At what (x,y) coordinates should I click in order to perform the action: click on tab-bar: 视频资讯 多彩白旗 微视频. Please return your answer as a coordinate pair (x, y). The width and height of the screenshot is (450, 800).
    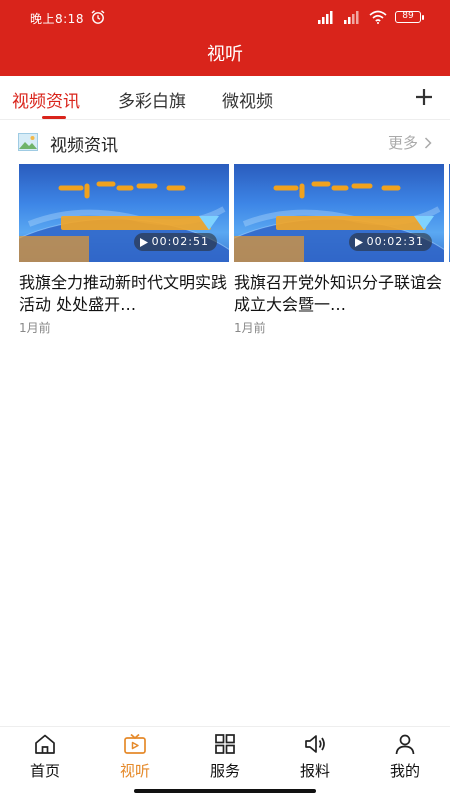
    Looking at the image, I should click on (225, 98).